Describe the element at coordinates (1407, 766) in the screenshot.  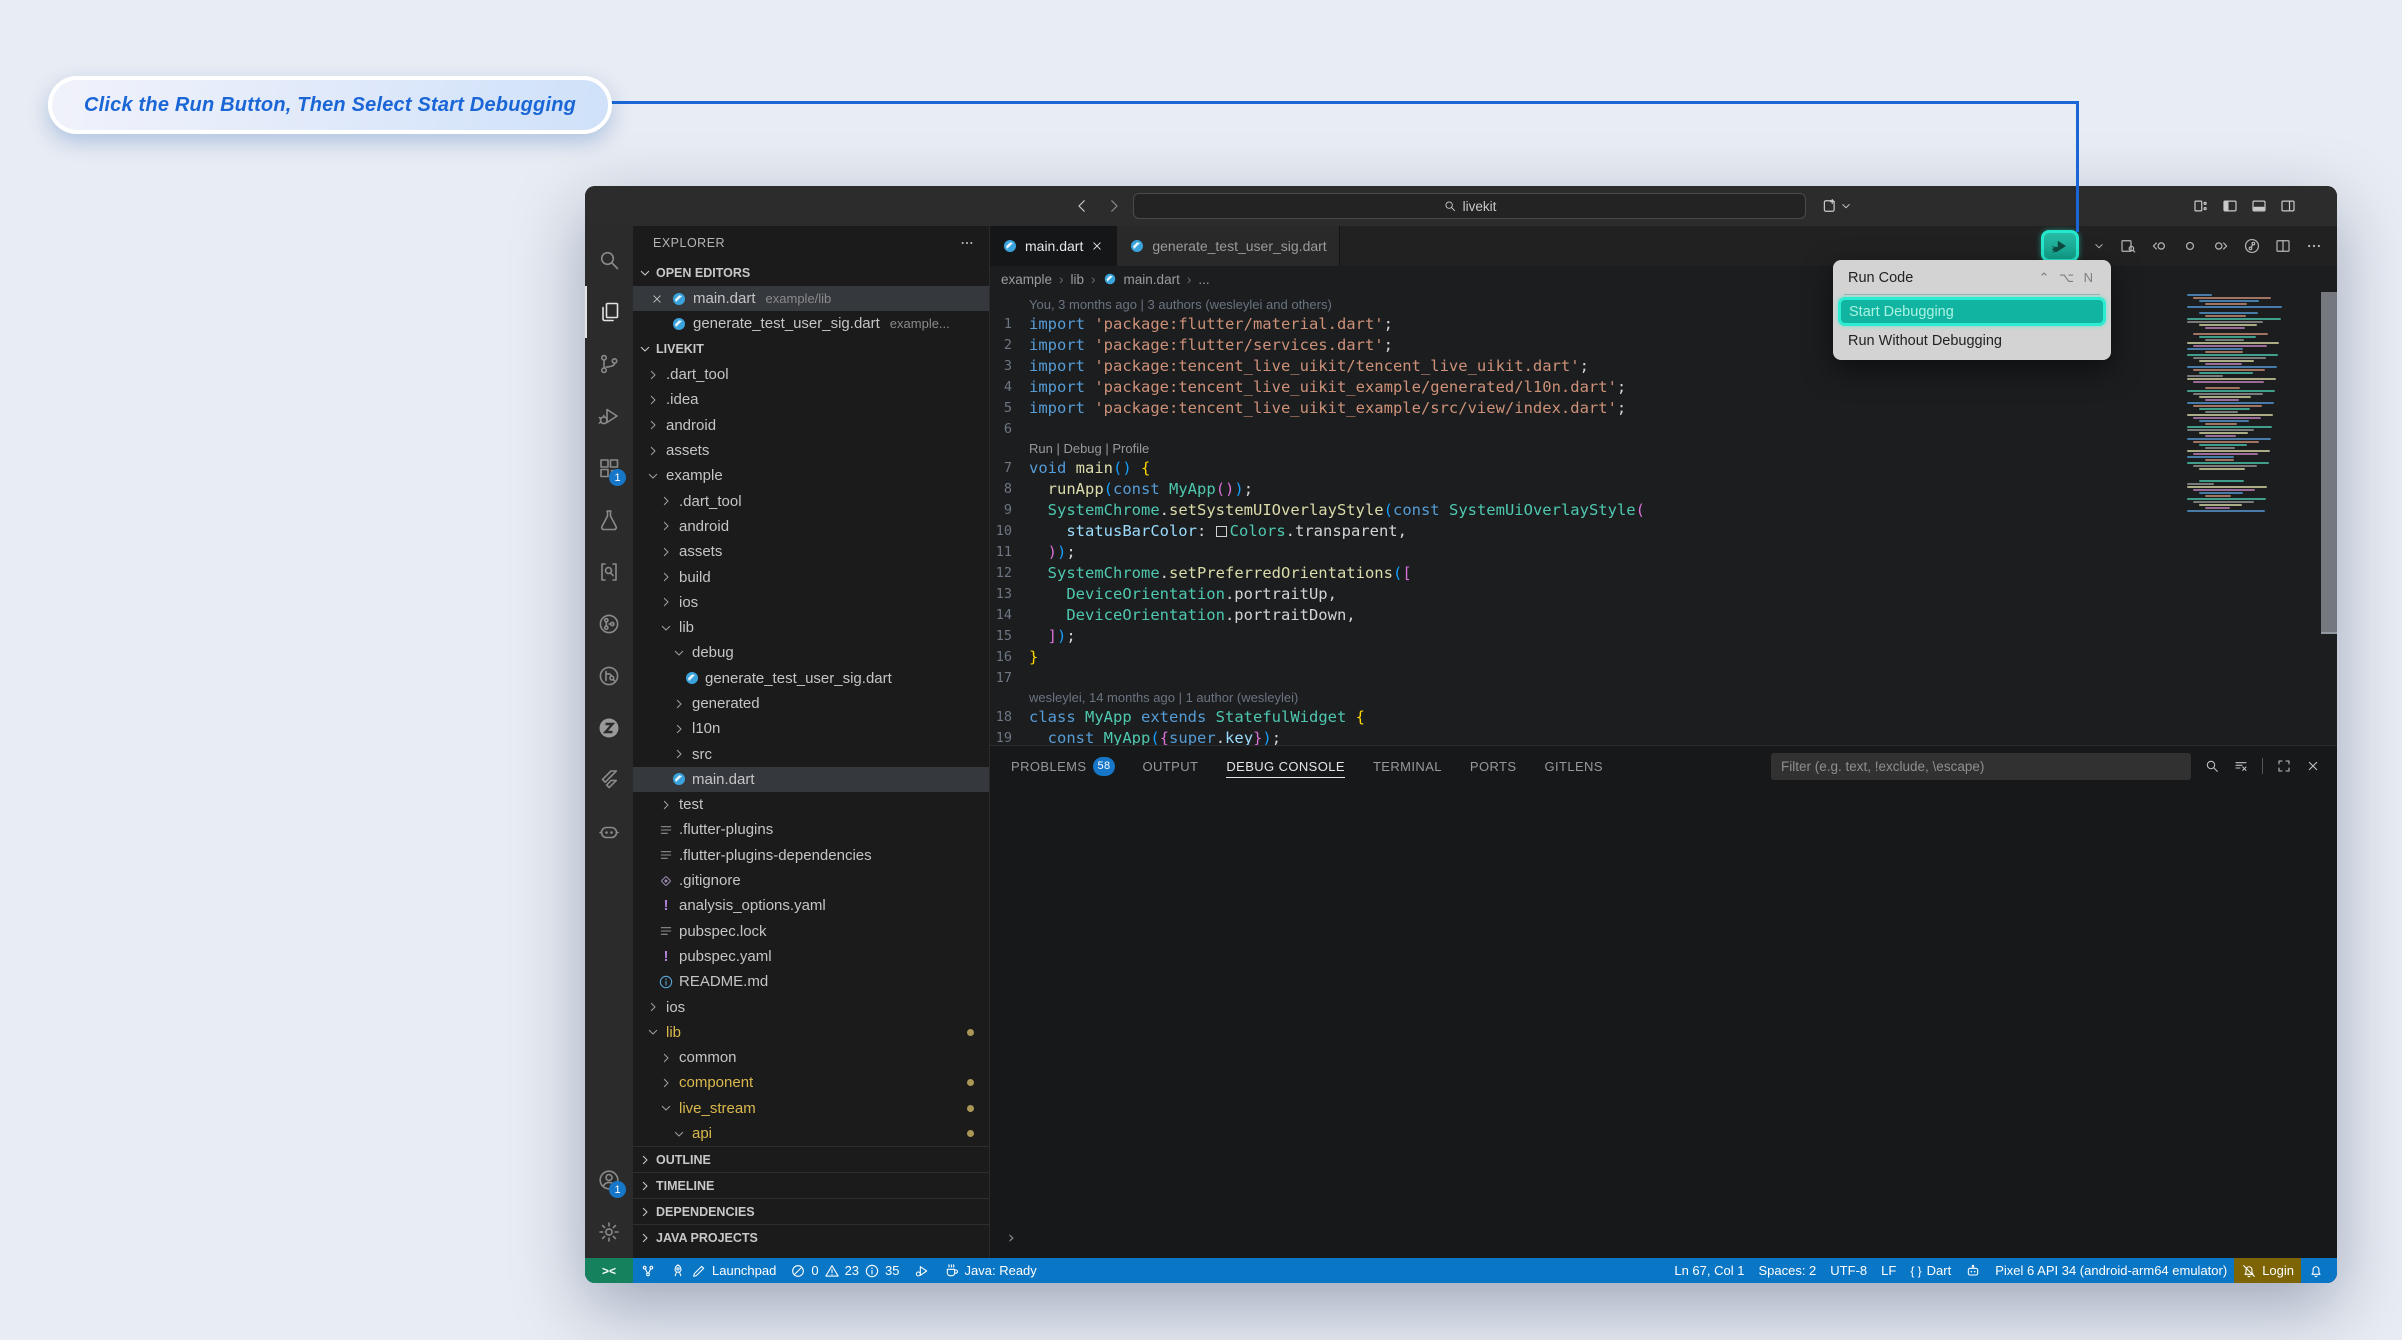
I see `panel-tab-terminal: TERMINAL` at that location.